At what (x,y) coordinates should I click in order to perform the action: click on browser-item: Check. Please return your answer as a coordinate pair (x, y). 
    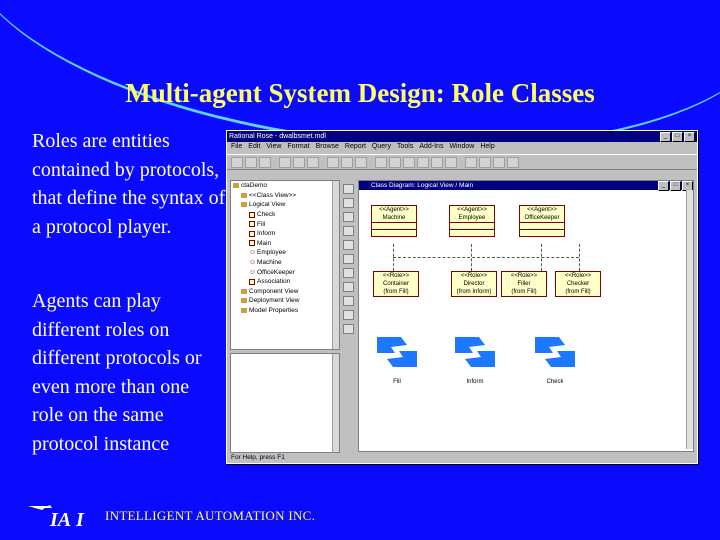
    Looking at the image, I should click on (285, 215).